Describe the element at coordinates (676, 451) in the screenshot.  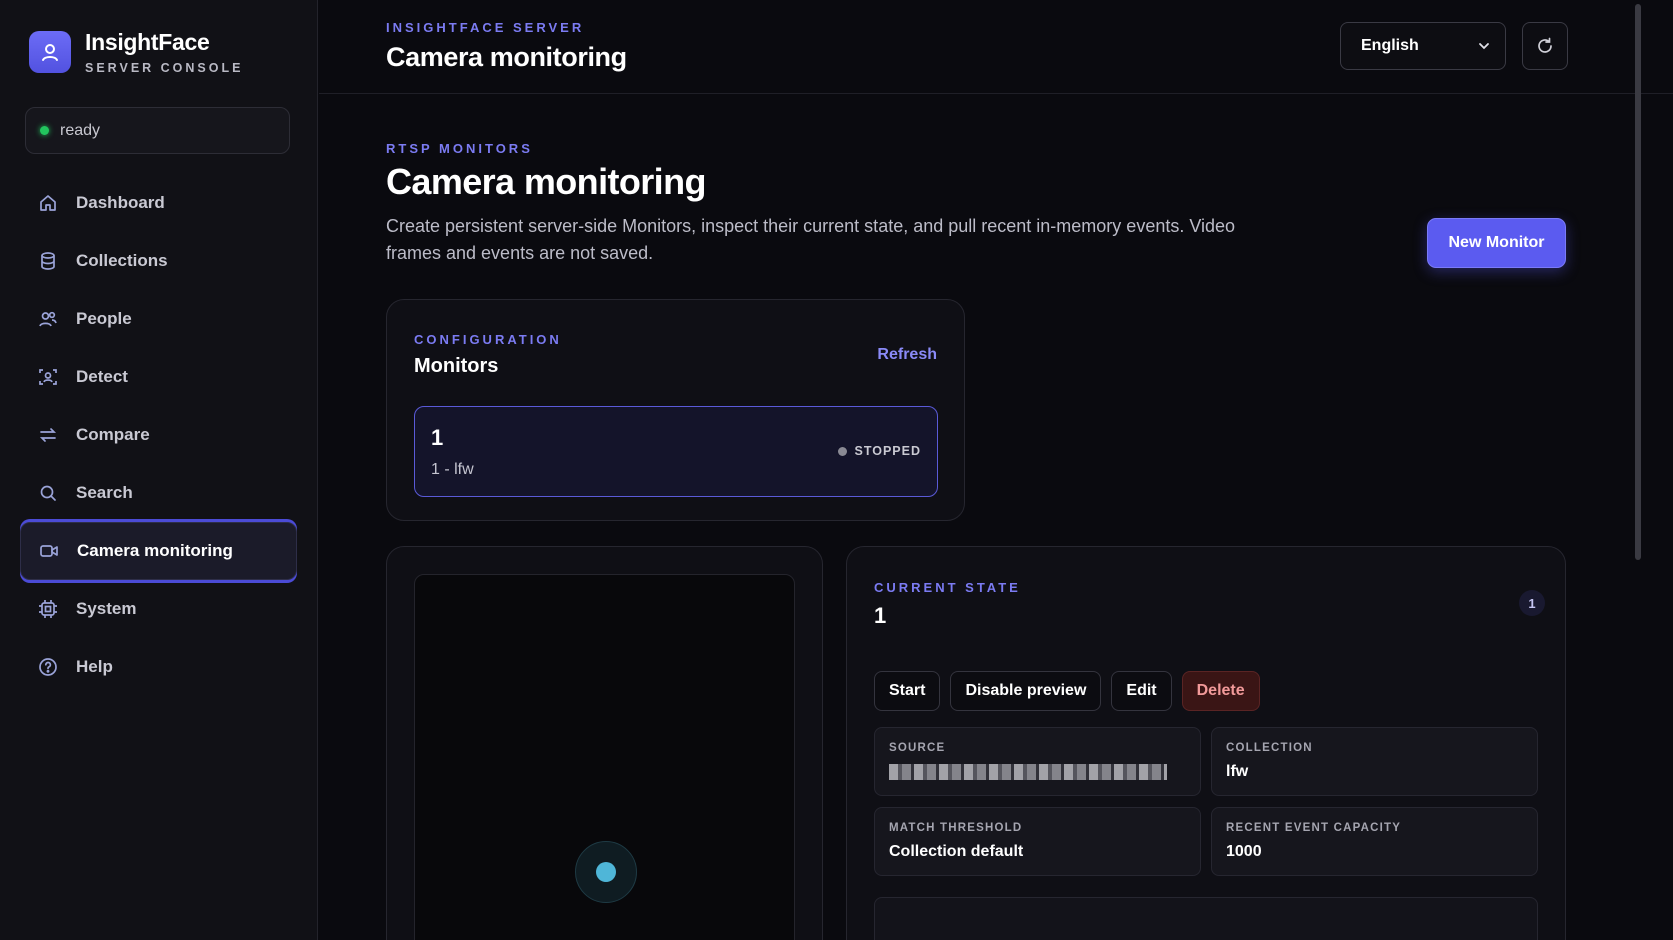
I see `monitor-list-item: 1 1 - lfw STOPPED` at that location.